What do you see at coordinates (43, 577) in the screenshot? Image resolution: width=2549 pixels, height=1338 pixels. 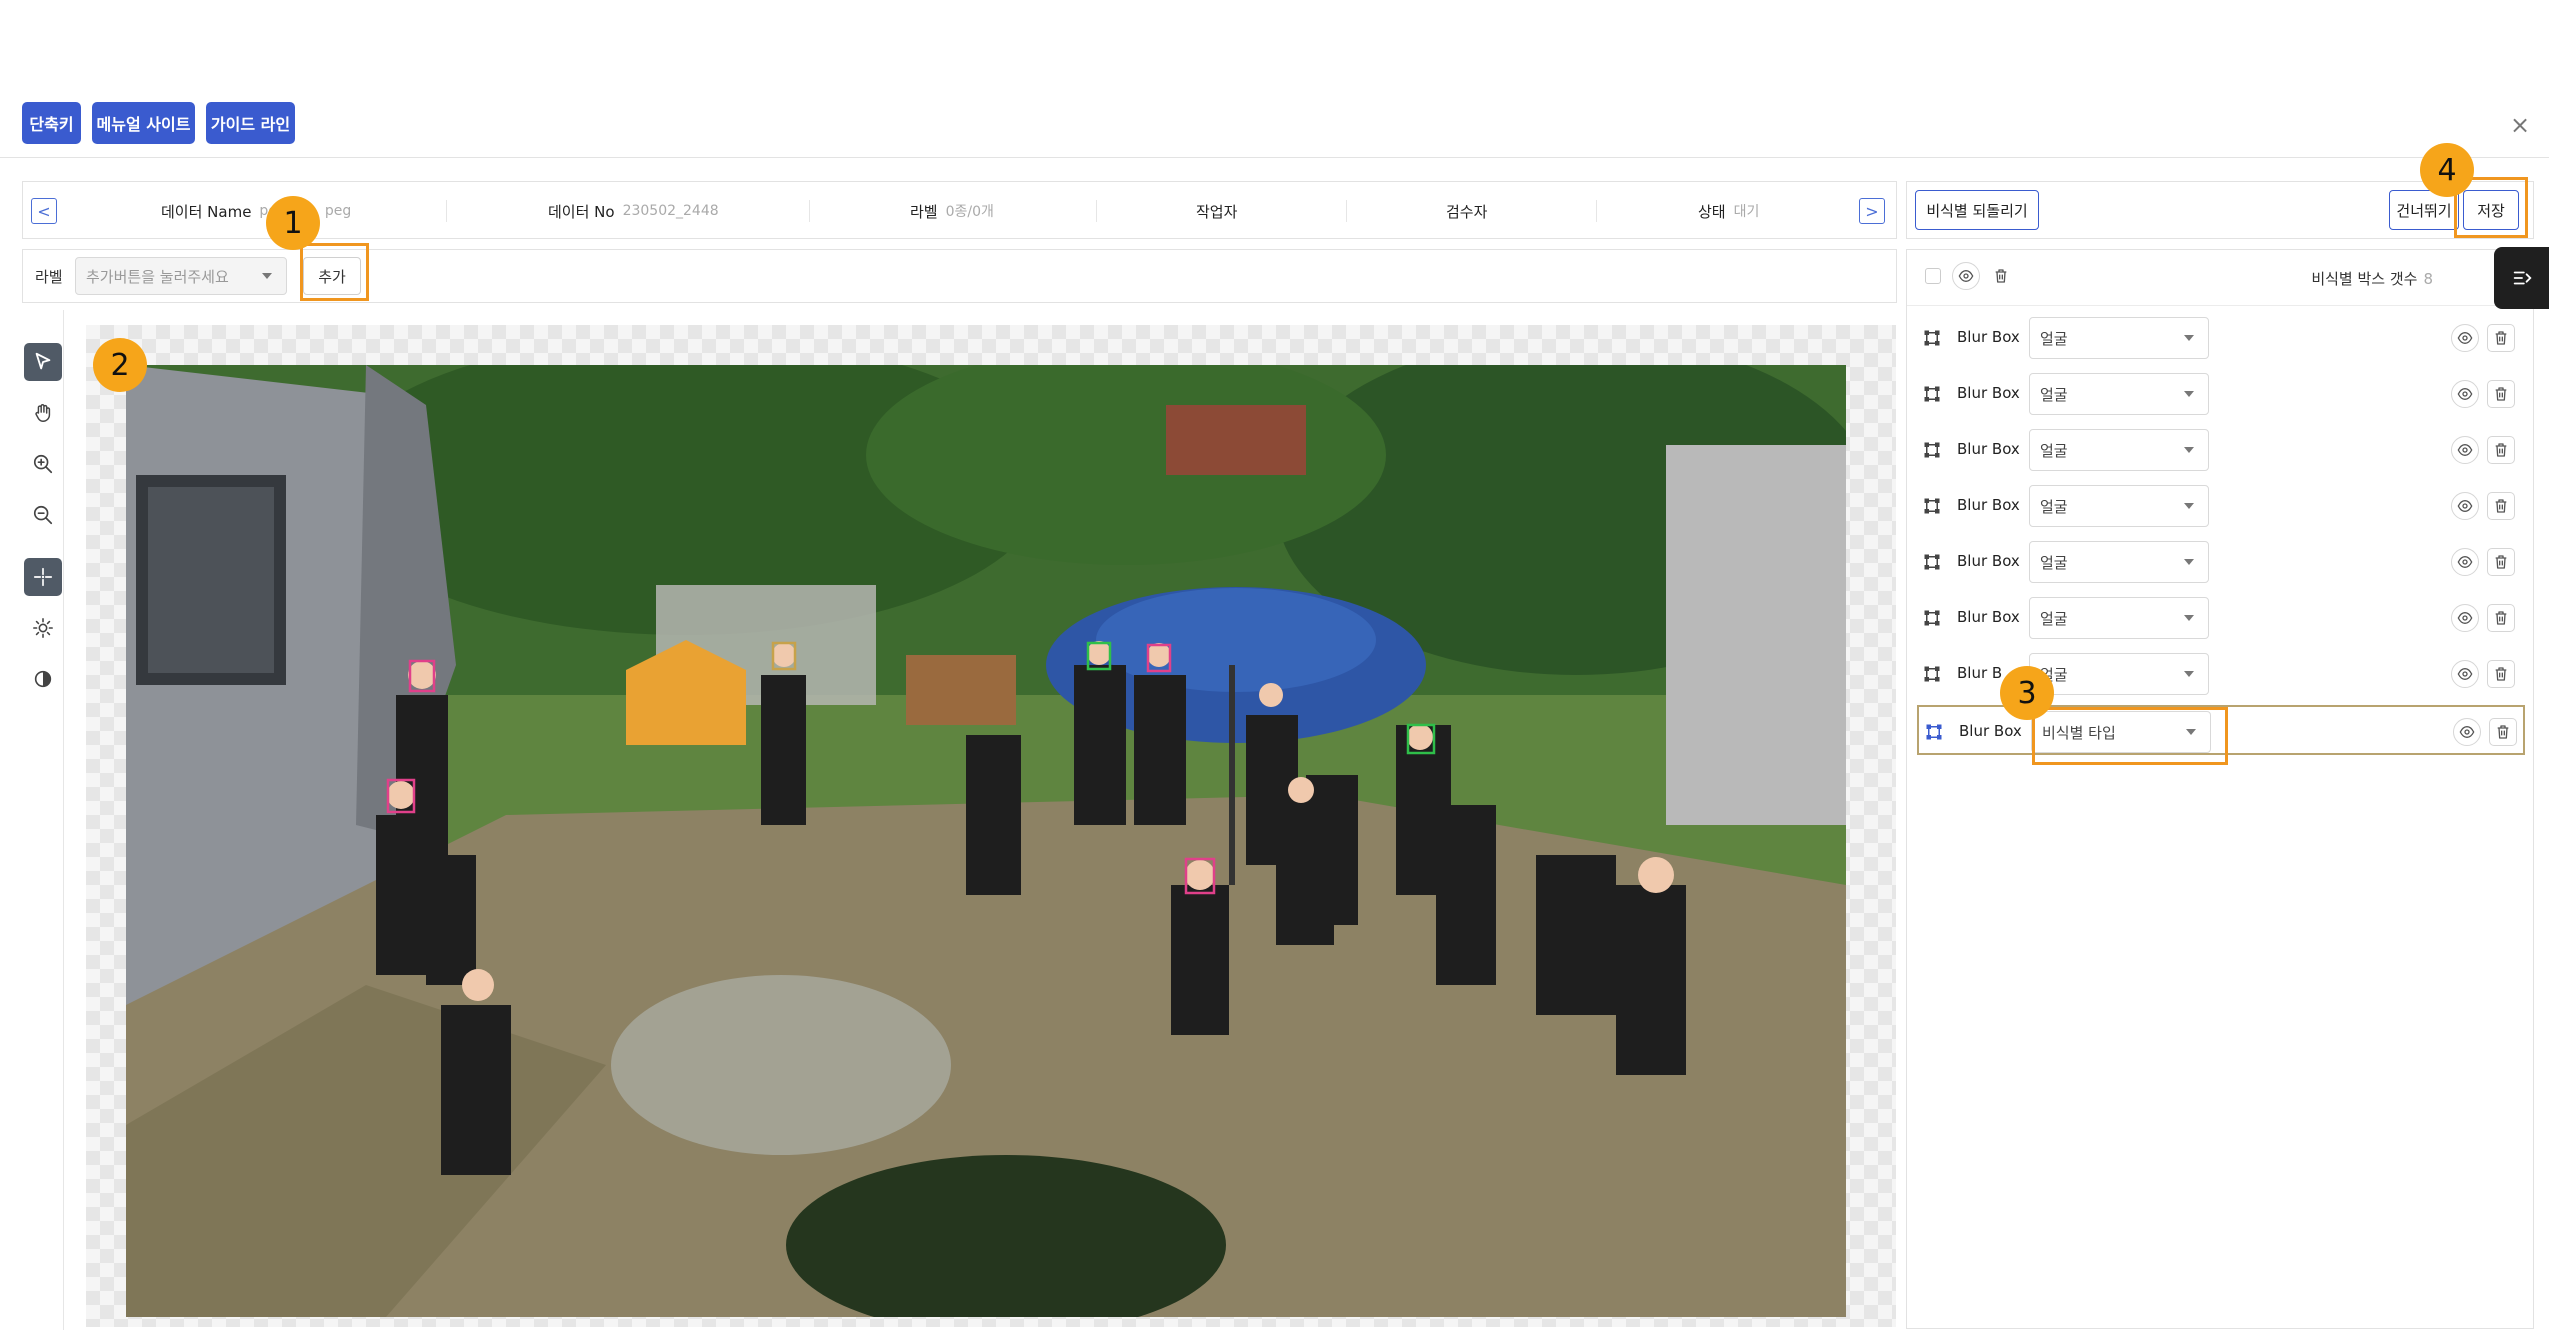 I see `bounding-box-tool-button` at bounding box center [43, 577].